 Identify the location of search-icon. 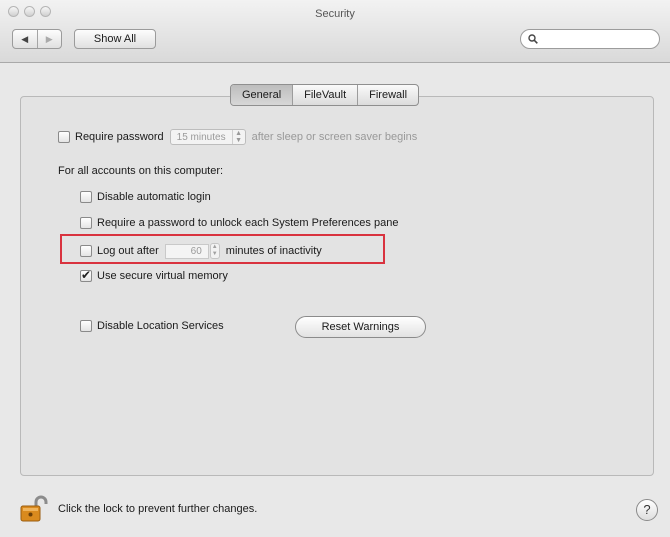
(533, 39).